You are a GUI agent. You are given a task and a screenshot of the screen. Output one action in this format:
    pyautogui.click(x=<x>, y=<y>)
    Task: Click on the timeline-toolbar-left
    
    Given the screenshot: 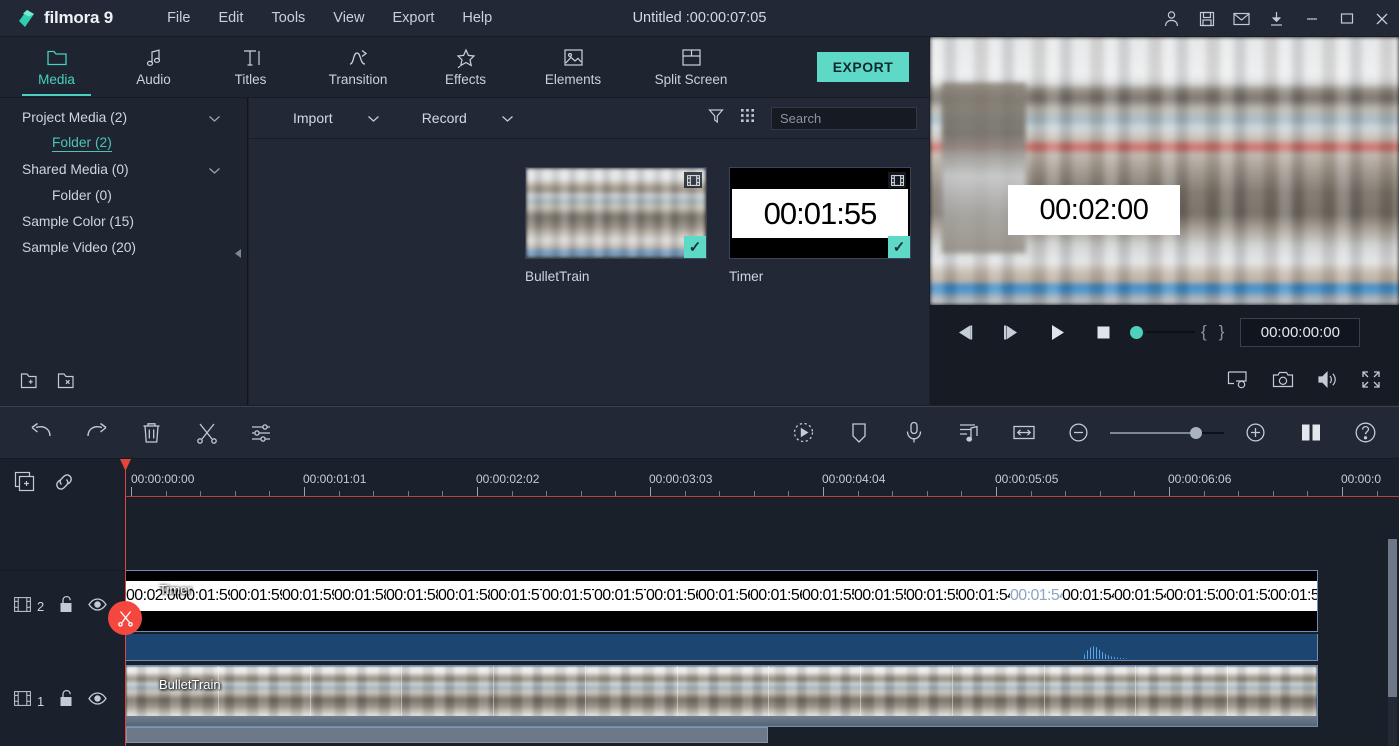 What is the action you would take?
    pyautogui.click(x=151, y=433)
    